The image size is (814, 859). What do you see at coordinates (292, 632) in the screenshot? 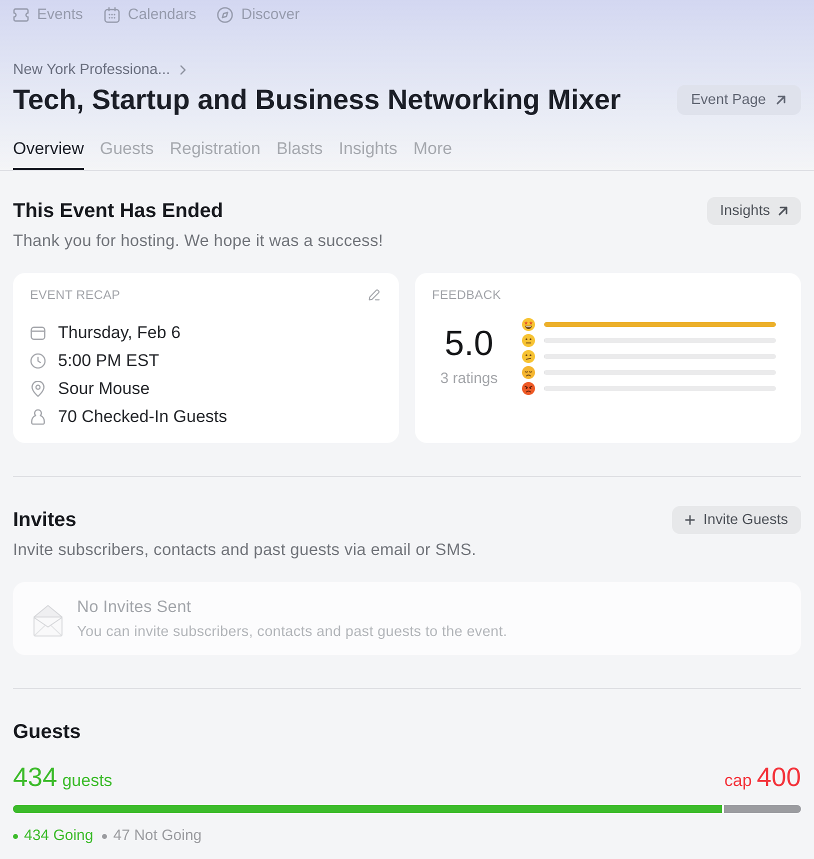
I see `empty-state-text: You can invite subscribers, contacts and past guests to the event.` at bounding box center [292, 632].